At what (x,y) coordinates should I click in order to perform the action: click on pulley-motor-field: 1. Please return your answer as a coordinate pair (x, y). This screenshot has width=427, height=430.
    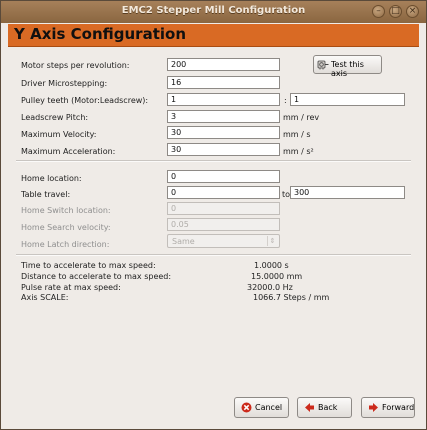
    Looking at the image, I should click on (223, 99).